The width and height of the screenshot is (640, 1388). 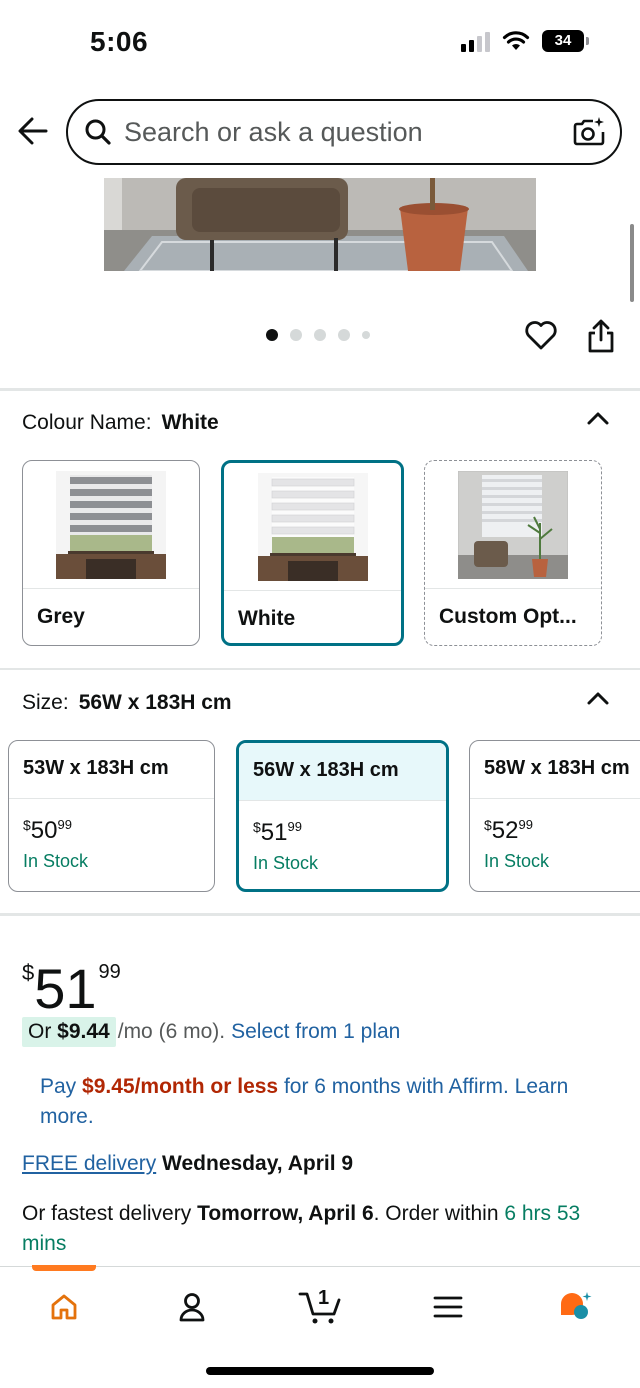 I want to click on monthly-term: /mo (6 mo)., so click(x=171, y=1031).